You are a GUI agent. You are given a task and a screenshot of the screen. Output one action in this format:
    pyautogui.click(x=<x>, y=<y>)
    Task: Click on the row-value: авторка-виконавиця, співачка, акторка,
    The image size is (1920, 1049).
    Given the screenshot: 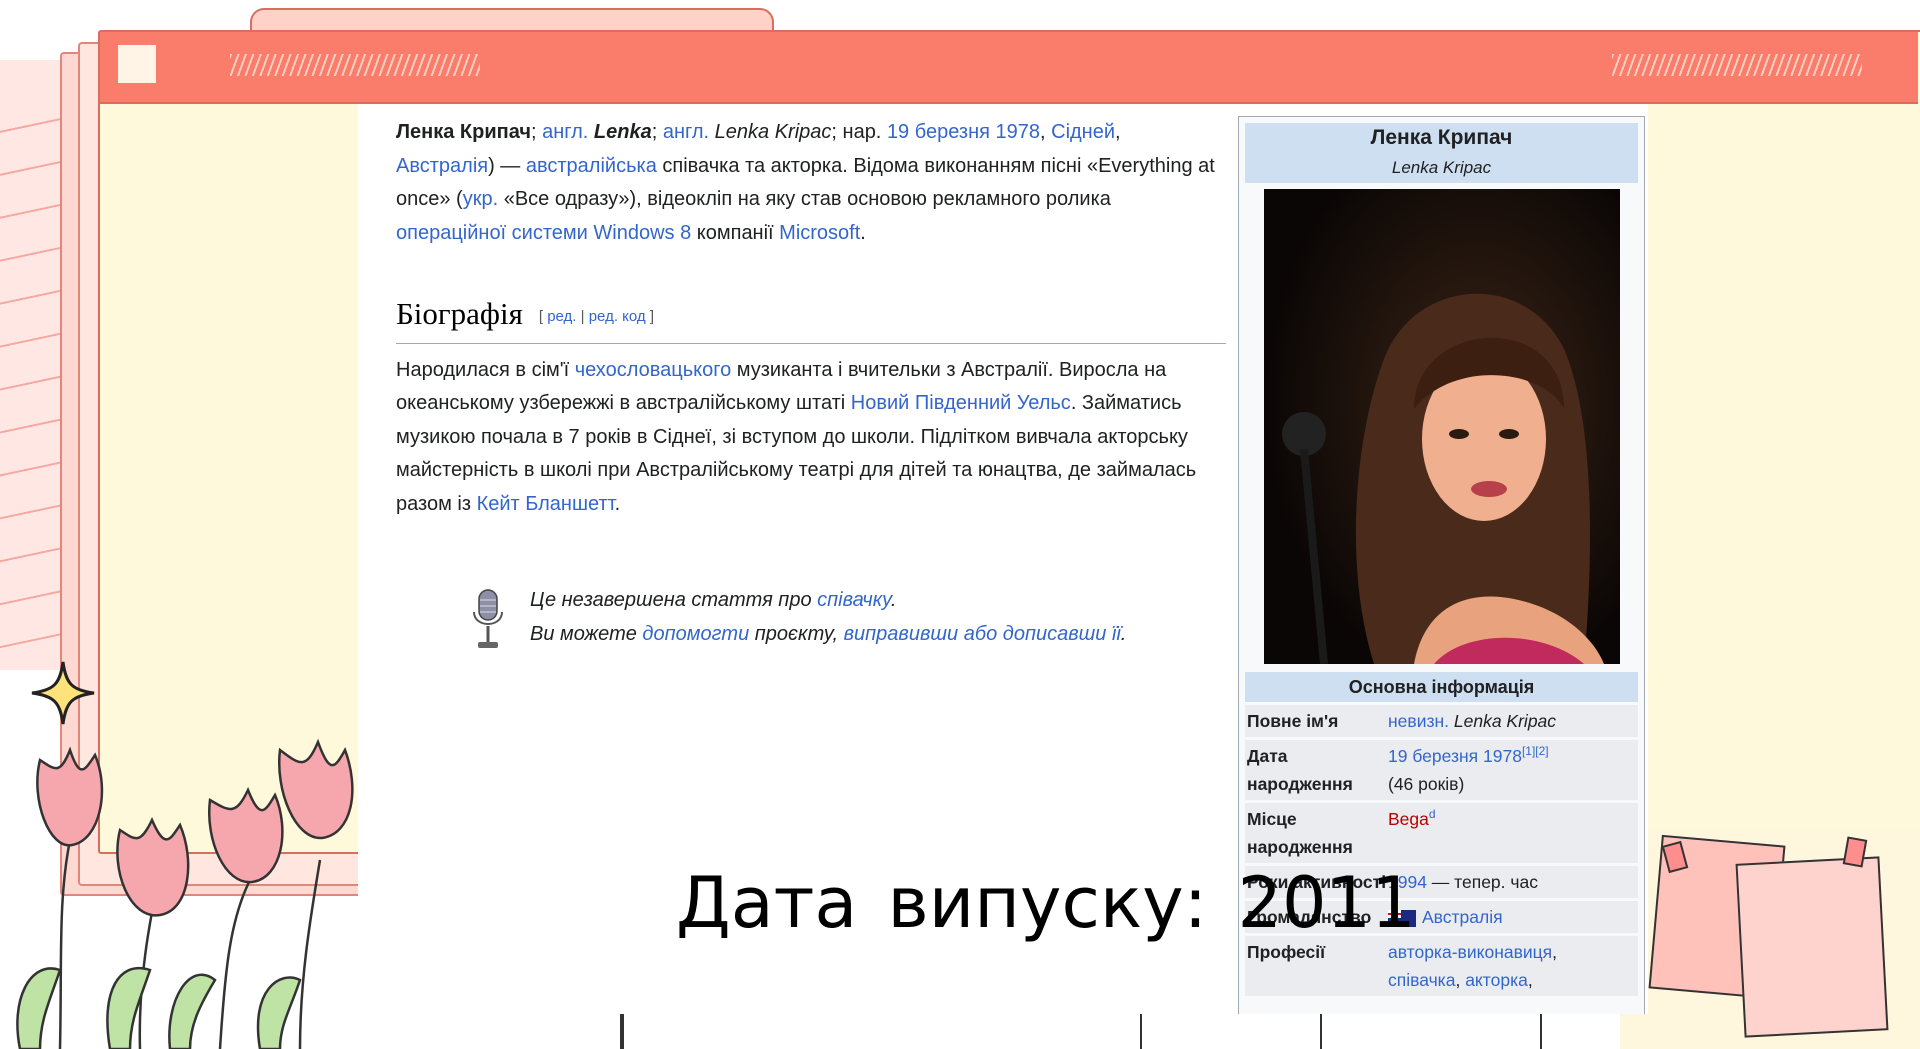 What is the action you would take?
    pyautogui.click(x=1513, y=966)
    